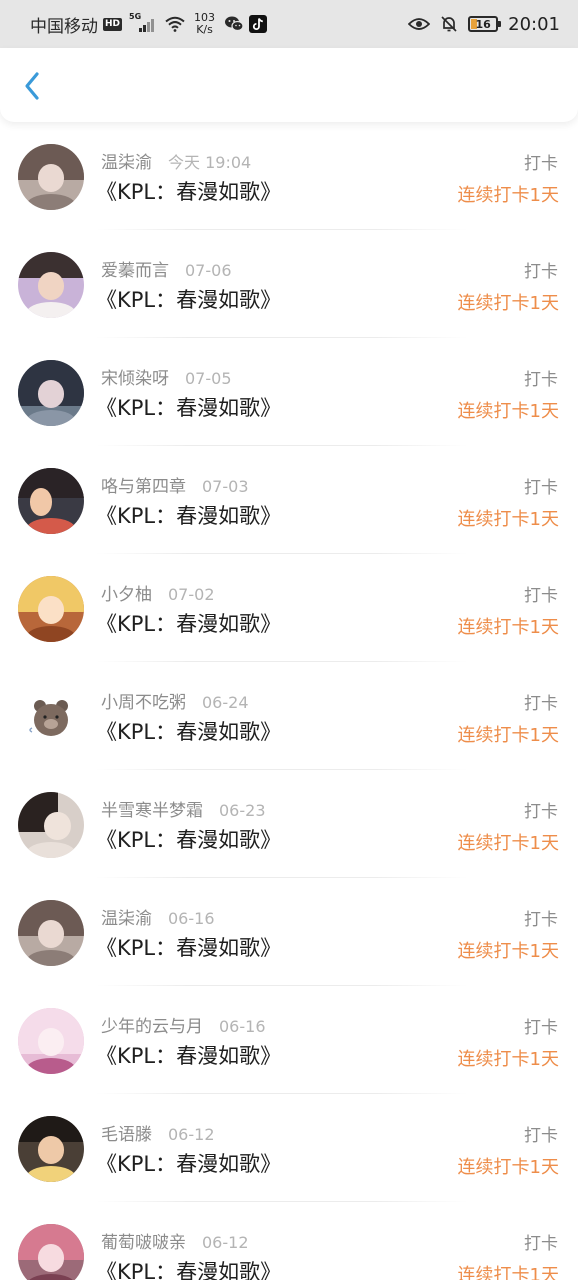 The height and width of the screenshot is (1280, 578). Describe the element at coordinates (225, 486) in the screenshot. I see `record-date: 07-03` at that location.